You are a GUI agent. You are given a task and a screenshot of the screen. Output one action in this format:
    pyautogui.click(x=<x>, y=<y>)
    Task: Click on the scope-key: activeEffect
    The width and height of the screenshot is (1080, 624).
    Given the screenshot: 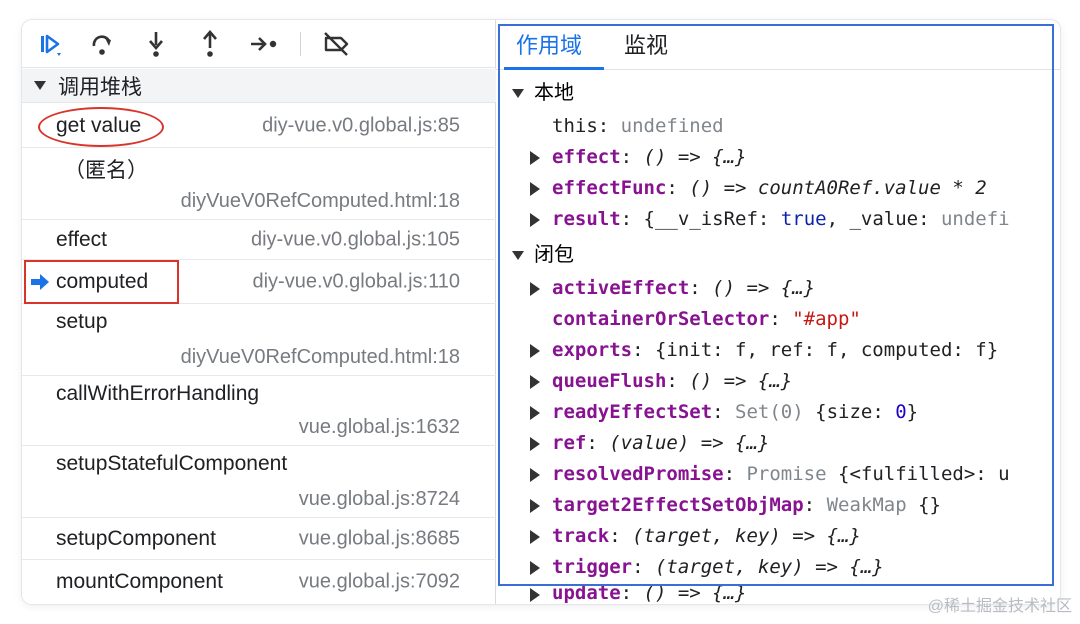 What is the action you would take?
    pyautogui.click(x=621, y=288)
    